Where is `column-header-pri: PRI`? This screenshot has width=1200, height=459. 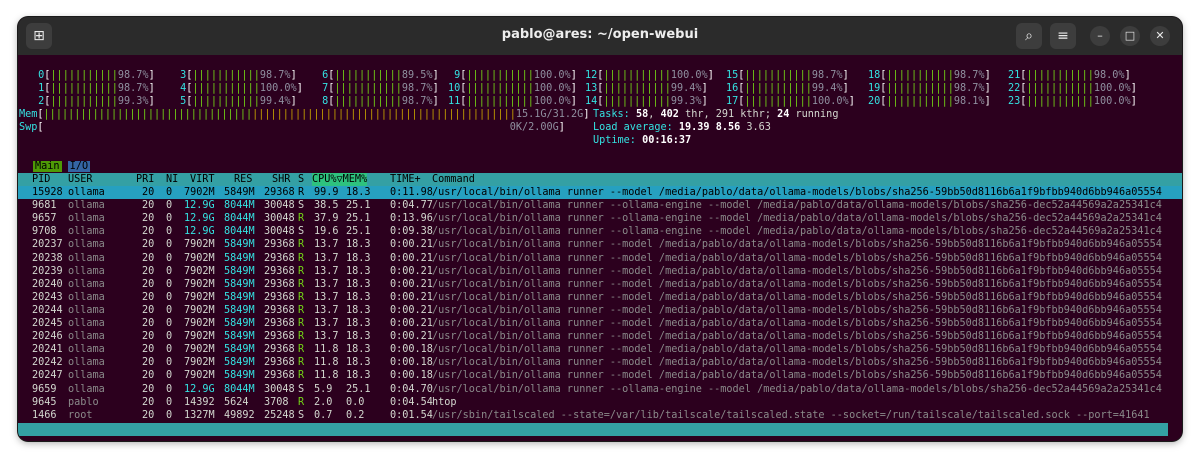
column-header-pri: PRI is located at coordinates (145, 179).